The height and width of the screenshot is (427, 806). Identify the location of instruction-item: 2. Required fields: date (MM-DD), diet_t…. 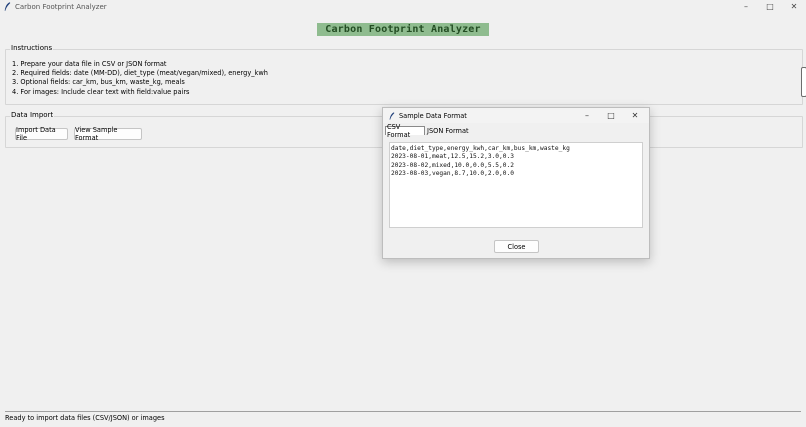
(140, 73).